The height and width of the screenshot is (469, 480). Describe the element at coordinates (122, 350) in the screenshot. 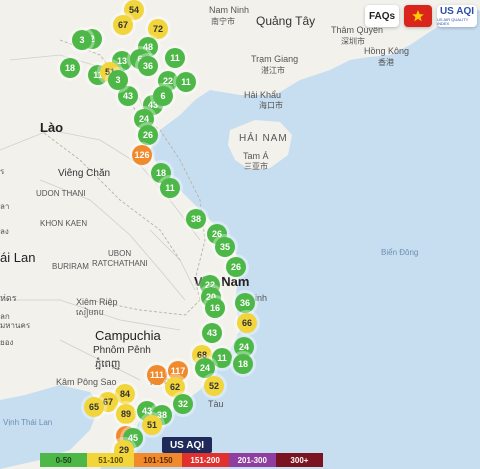

I see `label-phnom-penh: Phnôm Pênh` at that location.